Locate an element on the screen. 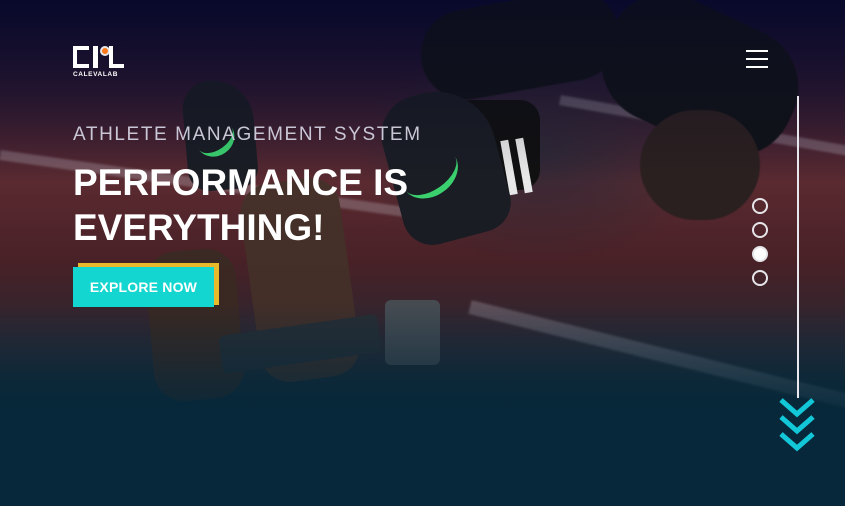 The height and width of the screenshot is (506, 845). calevalab-logo: CALEVALAB is located at coordinates (99, 63).